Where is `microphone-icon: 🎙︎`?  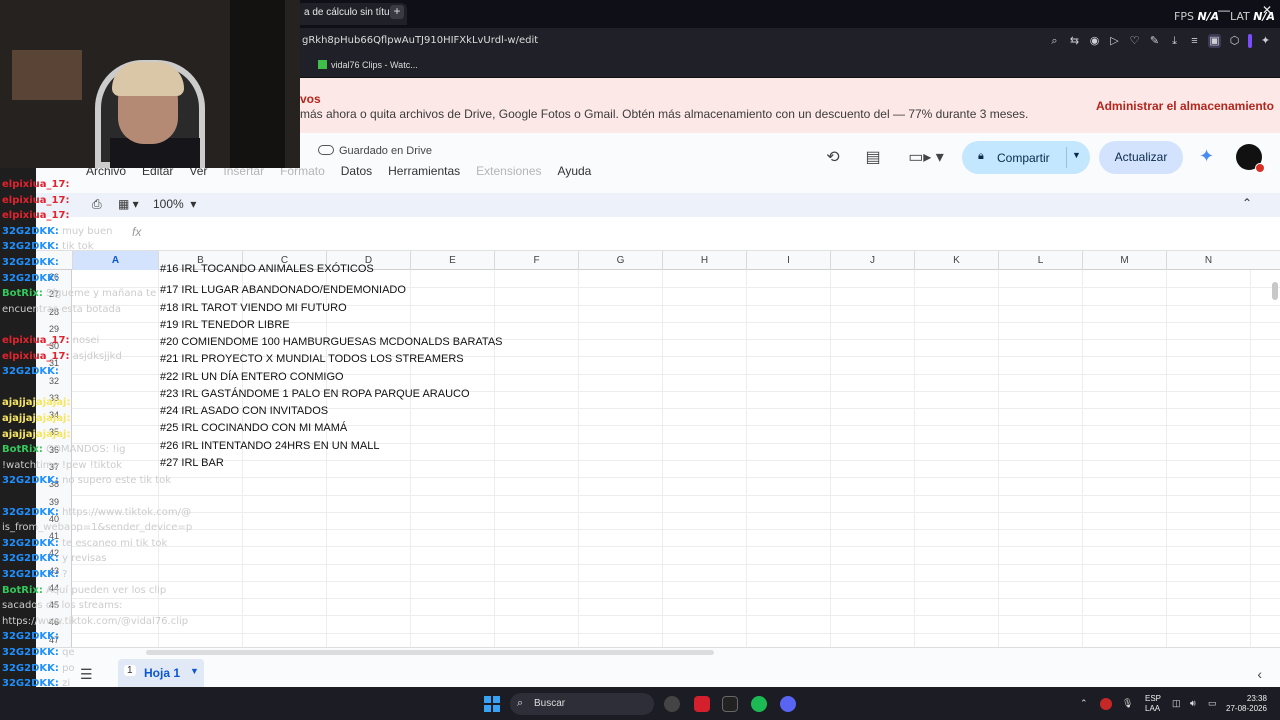 microphone-icon: 🎙︎ is located at coordinates (1127, 703).